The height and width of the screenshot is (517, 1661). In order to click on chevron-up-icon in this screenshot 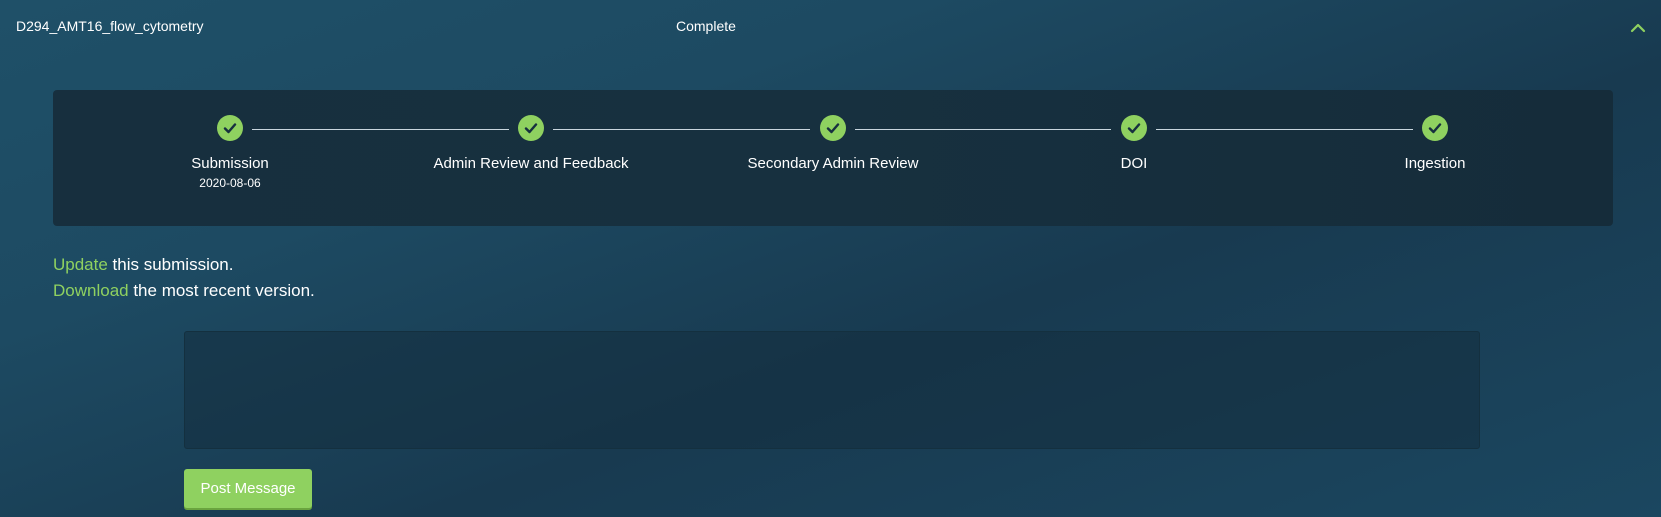, I will do `click(1638, 28)`.